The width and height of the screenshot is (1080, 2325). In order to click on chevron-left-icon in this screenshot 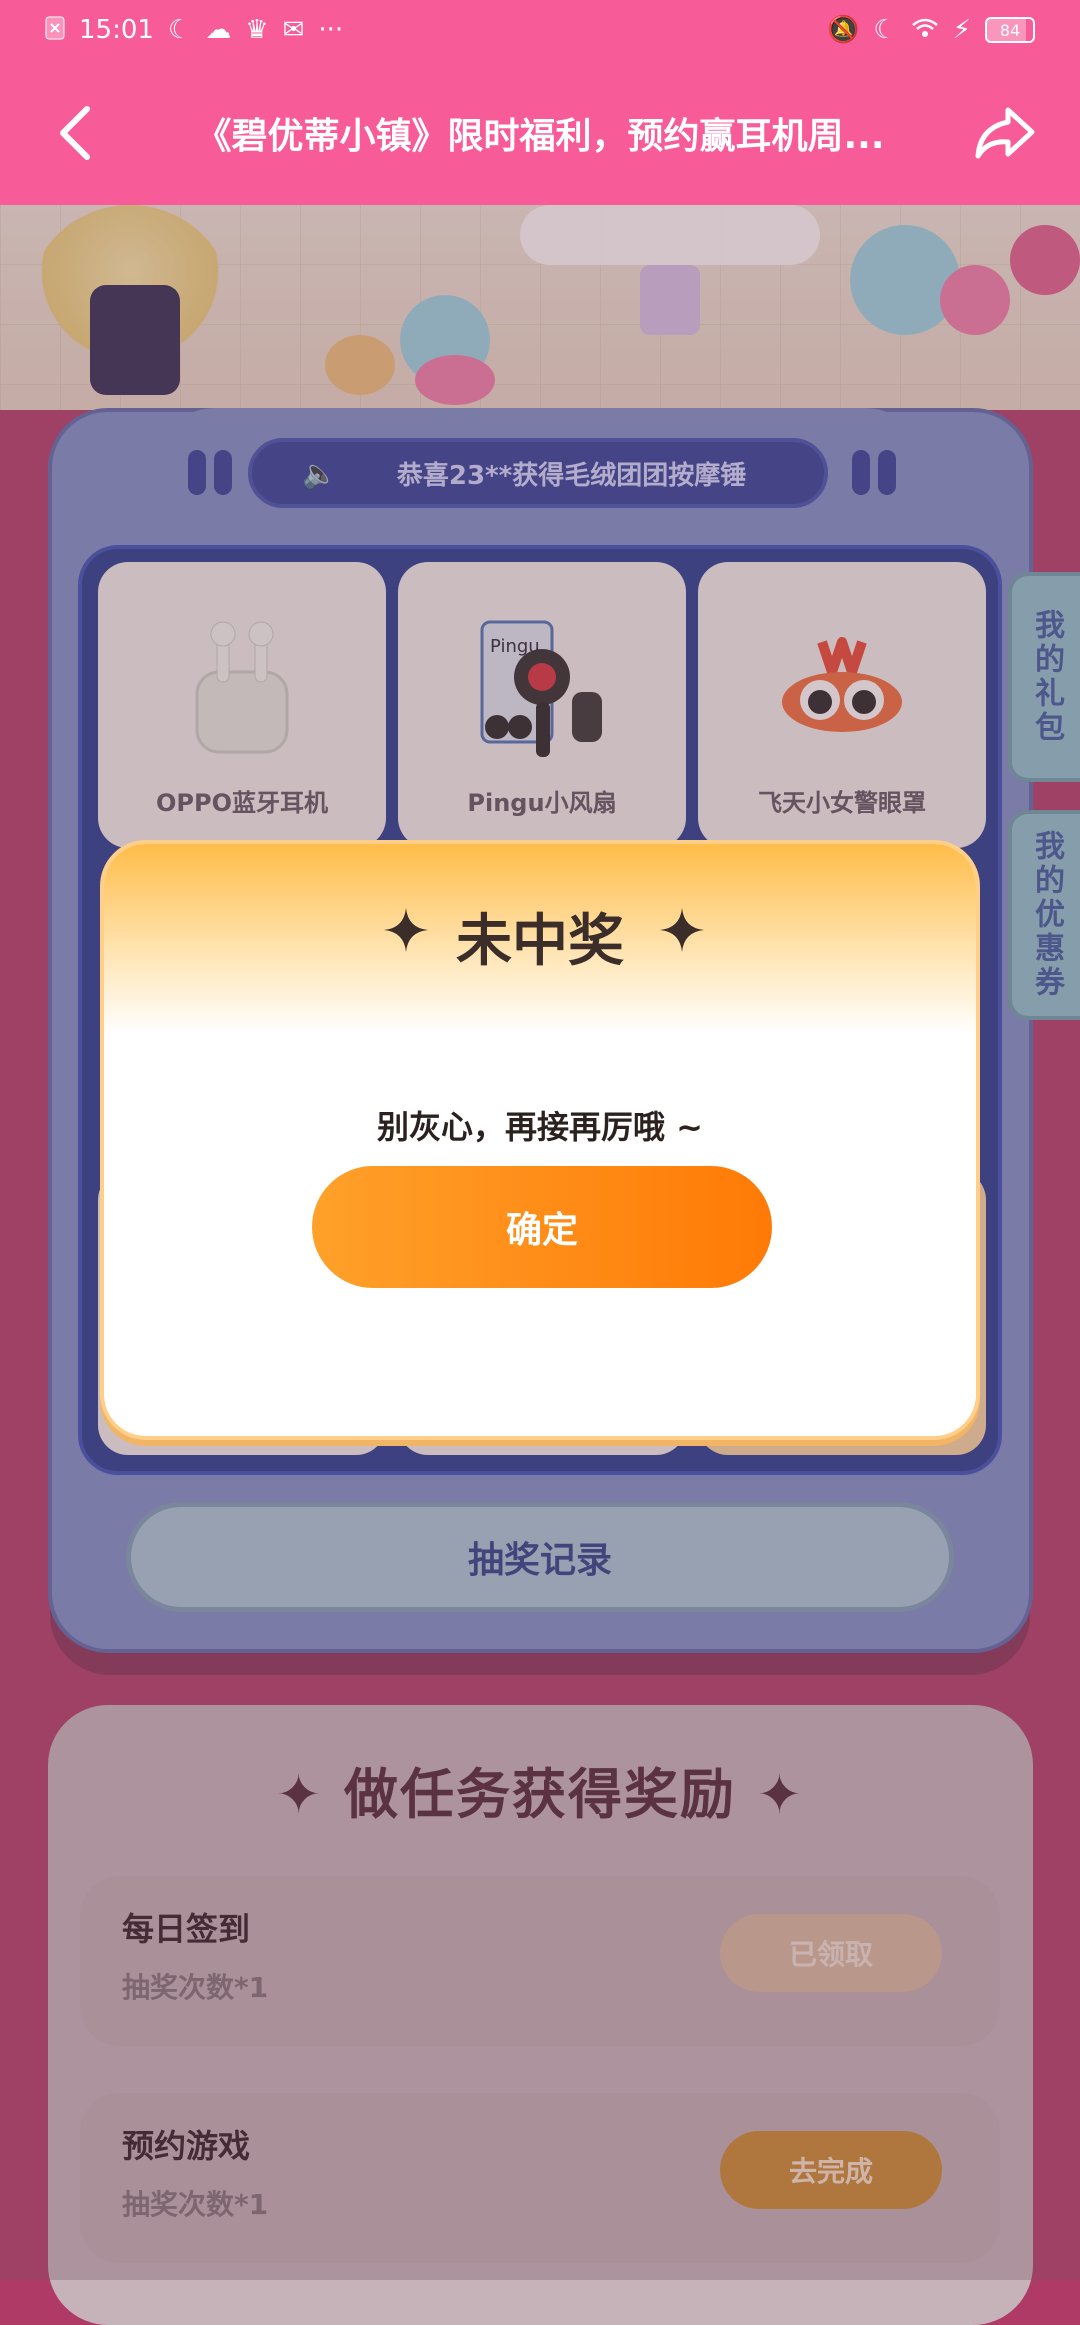, I will do `click(75, 132)`.